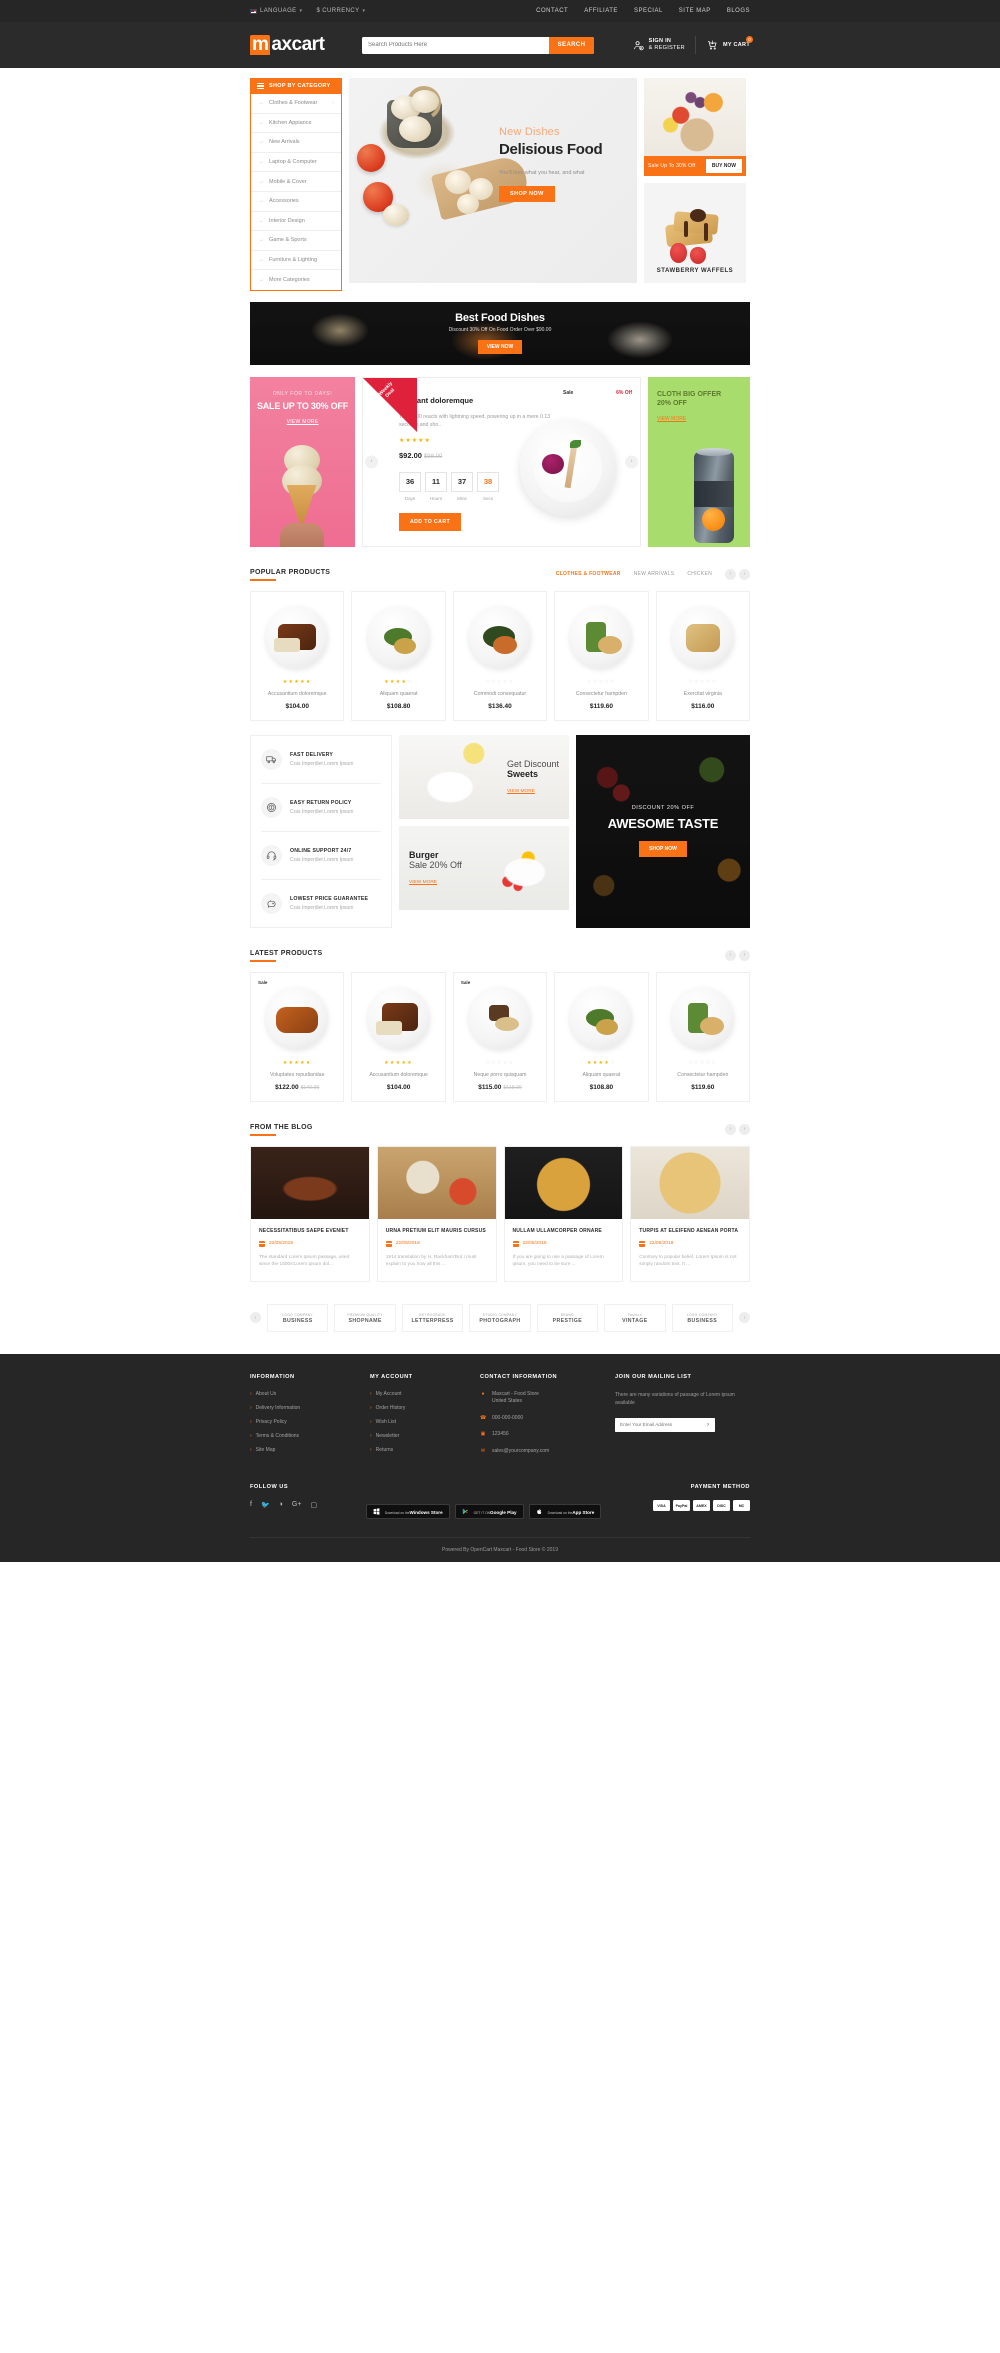  Describe the element at coordinates (654, 574) in the screenshot. I see `tab-new-arrivals: NEW ARRIVALS` at that location.